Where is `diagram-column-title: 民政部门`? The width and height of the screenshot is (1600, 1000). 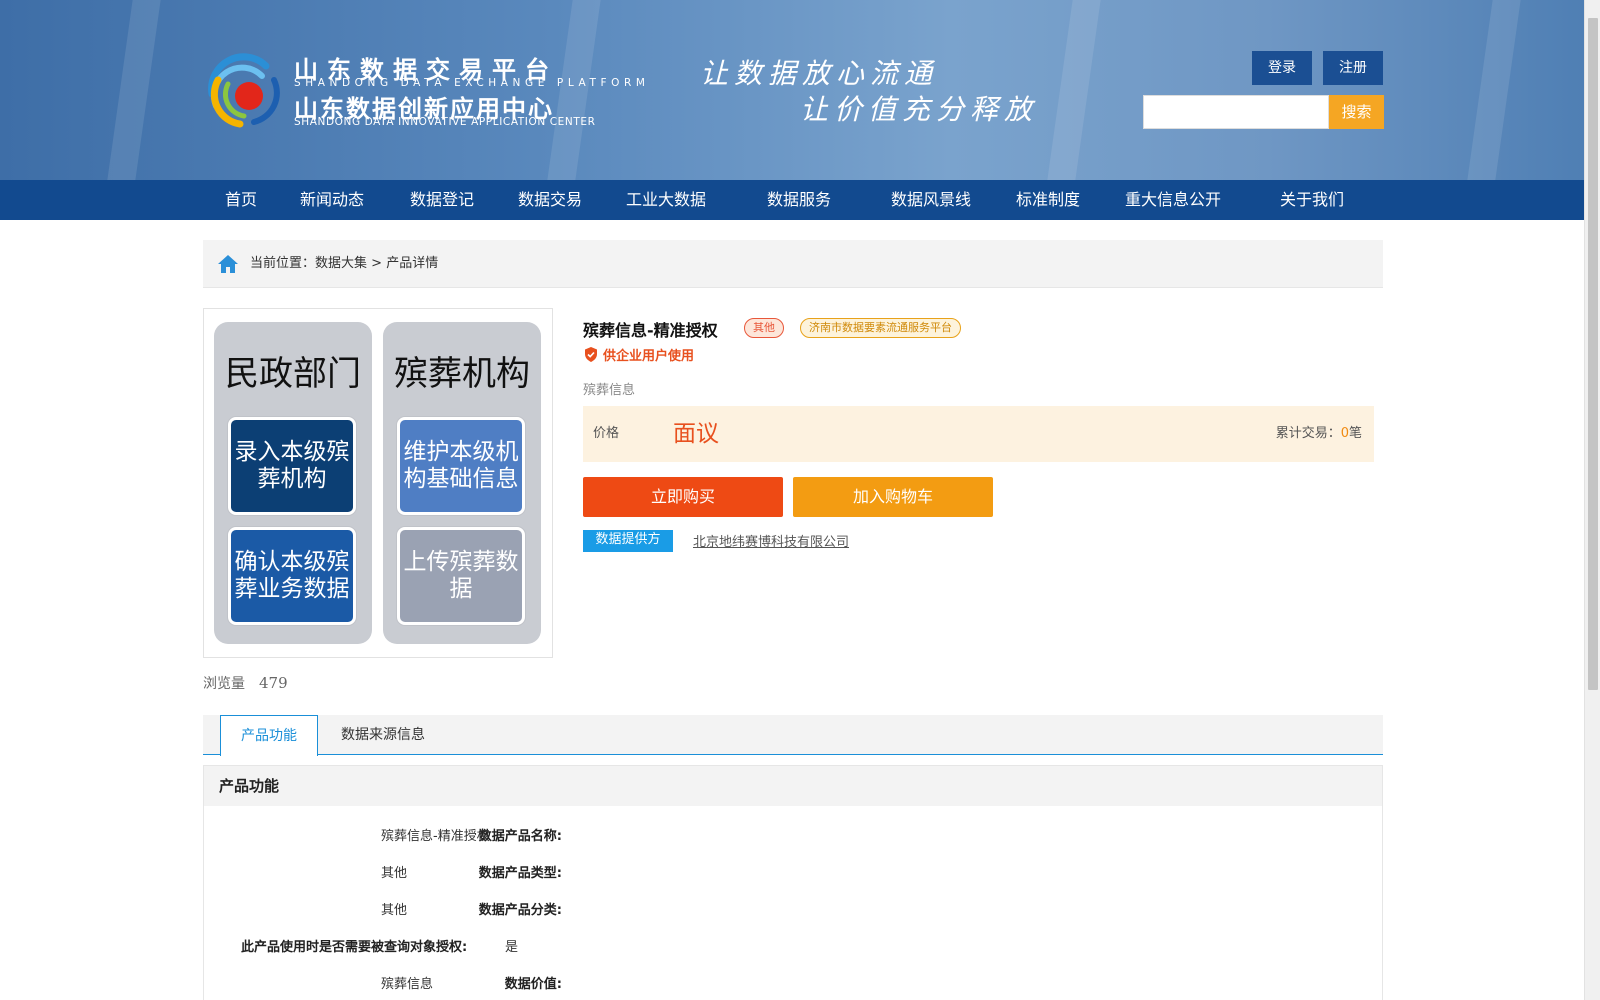 diagram-column-title: 民政部门 is located at coordinates (293, 374).